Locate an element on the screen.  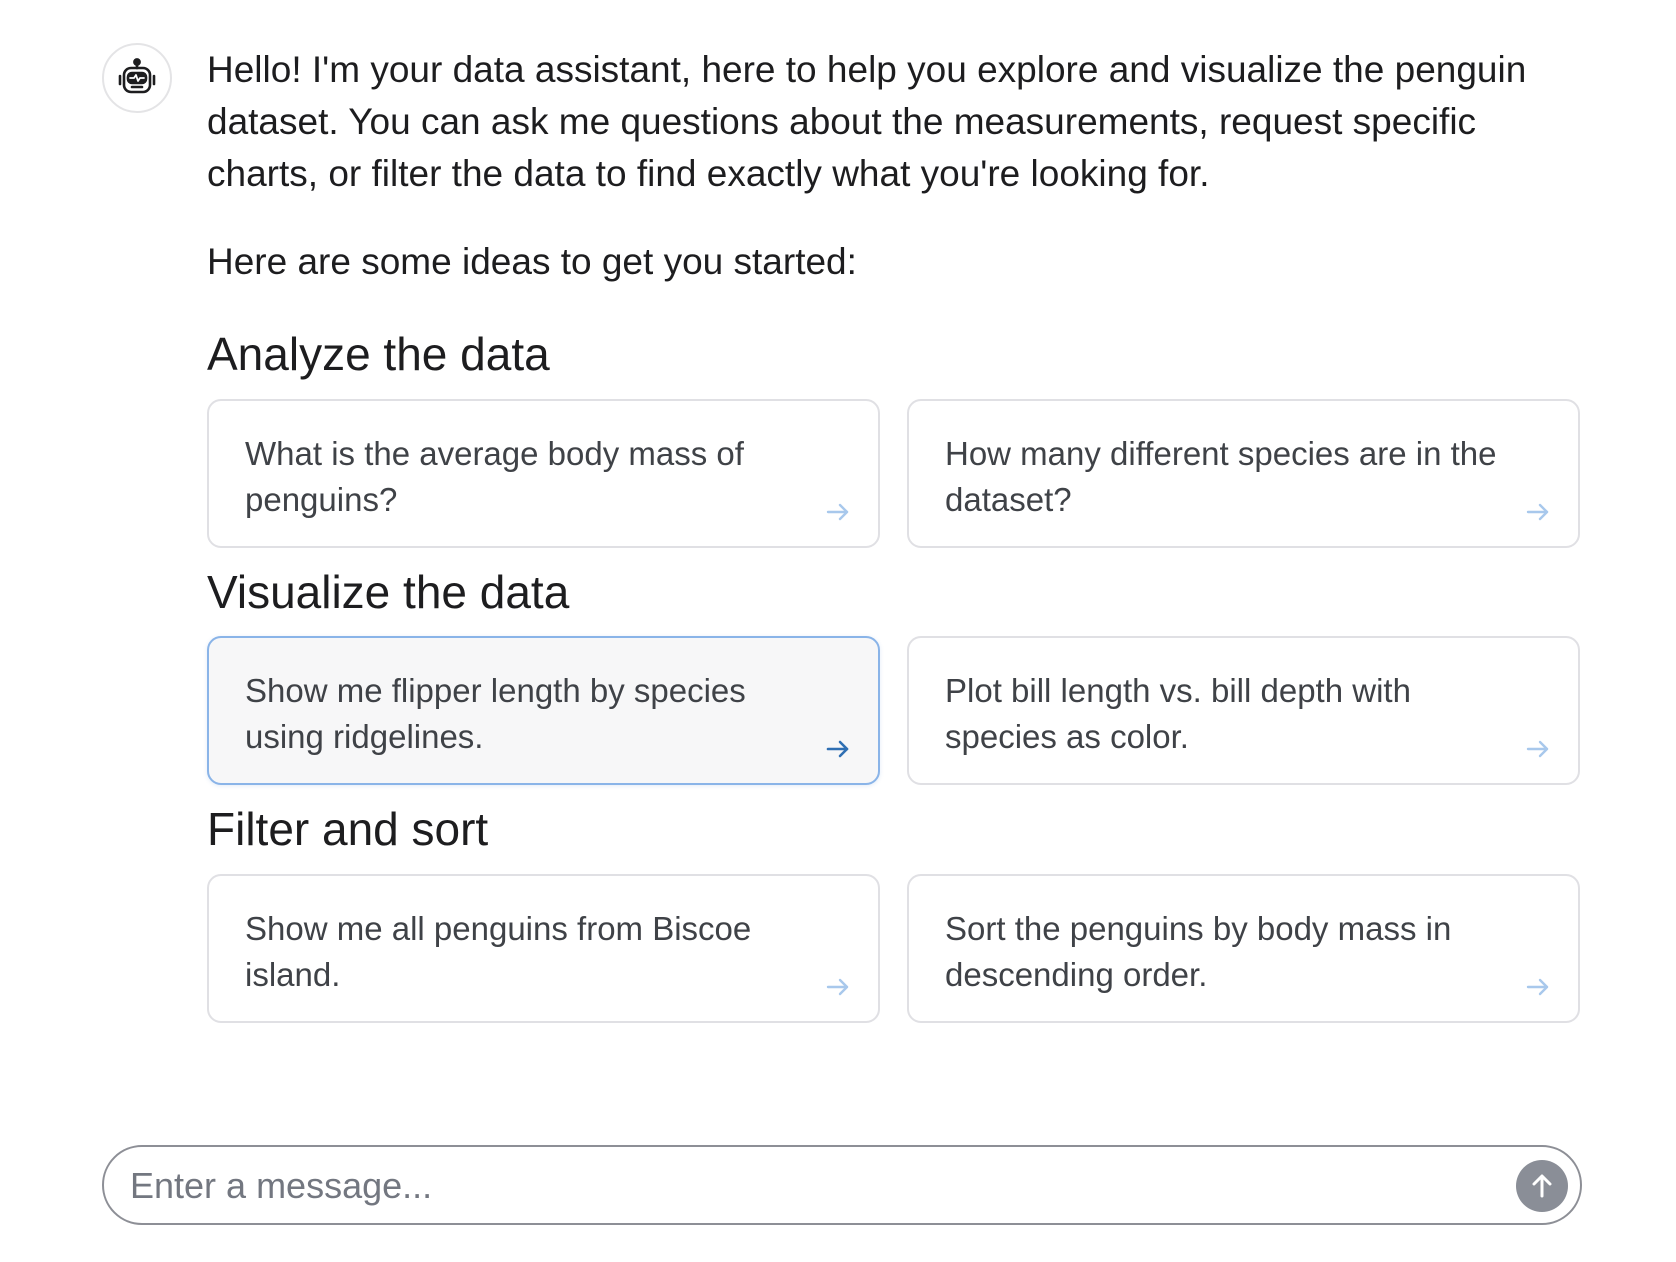
assistant-lead-text: Here are some ideas to get you started: is located at coordinates (532, 261).